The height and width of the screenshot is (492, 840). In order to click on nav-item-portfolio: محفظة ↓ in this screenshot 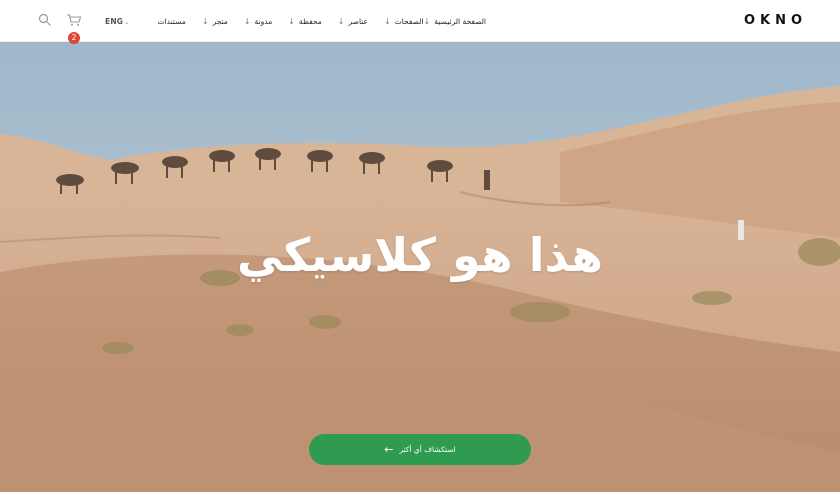, I will do `click(305, 21)`.